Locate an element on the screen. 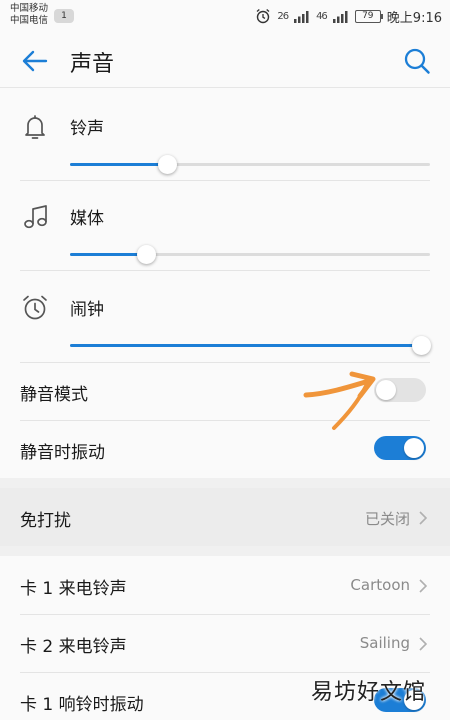 This screenshot has height=720, width=450. sim2-ringtone-label: 卡 2 来电铃声 is located at coordinates (73, 647).